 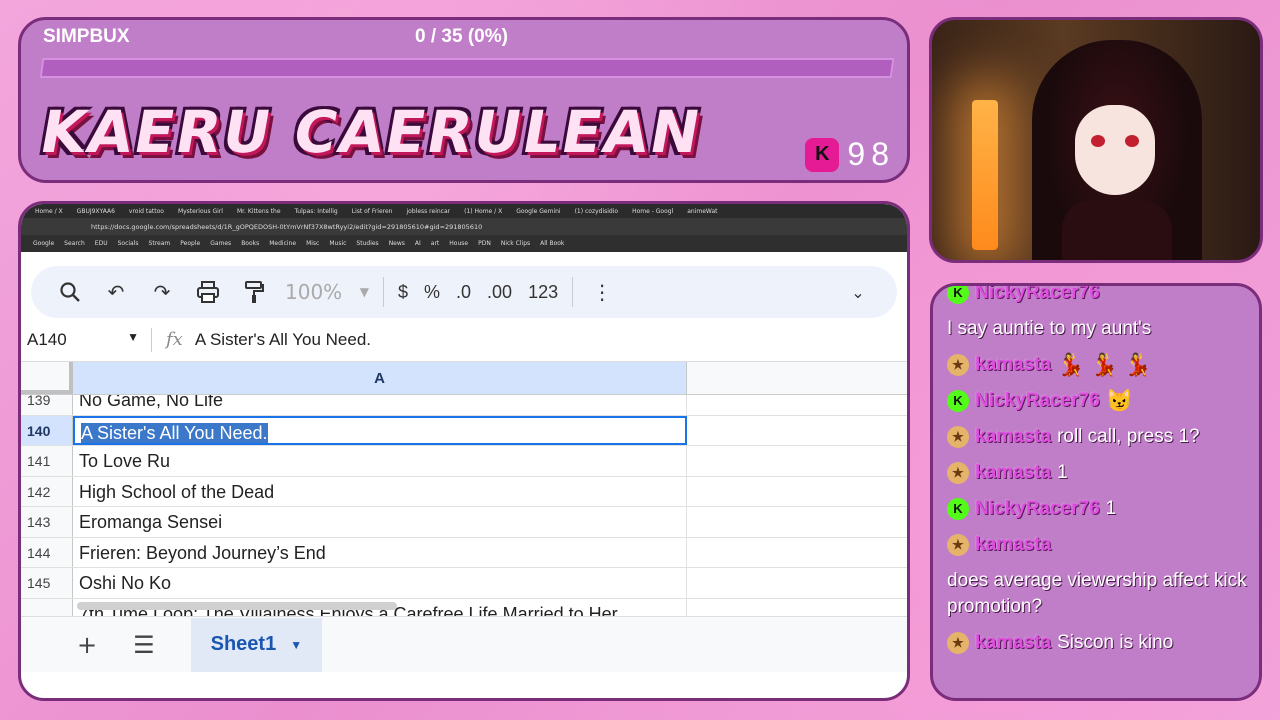 I want to click on bookmark-item: Socials, so click(x=128, y=243).